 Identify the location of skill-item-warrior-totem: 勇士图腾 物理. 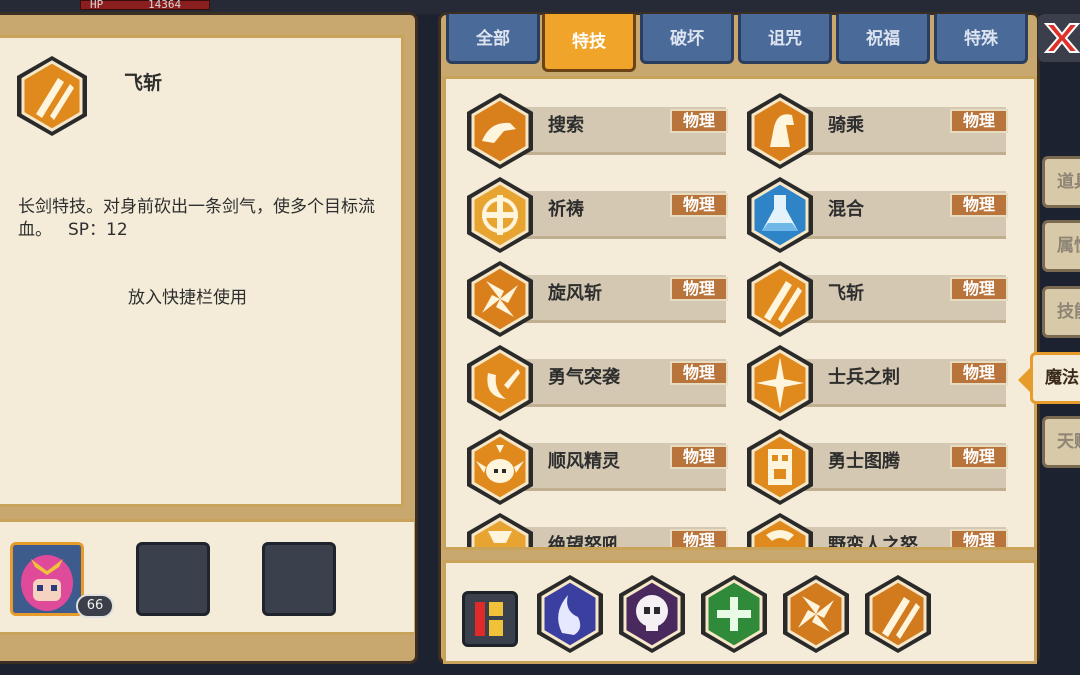
(876, 467).